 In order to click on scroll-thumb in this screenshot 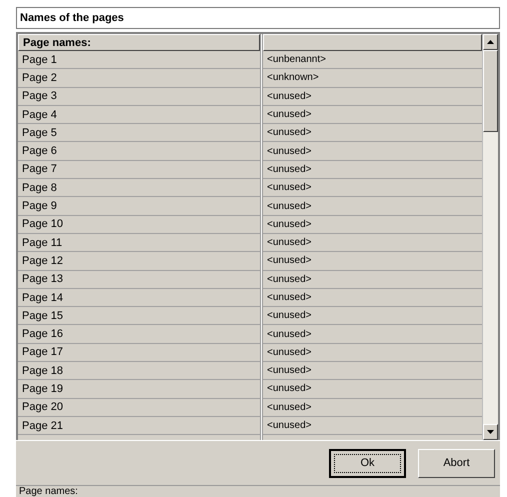, I will do `click(490, 91)`.